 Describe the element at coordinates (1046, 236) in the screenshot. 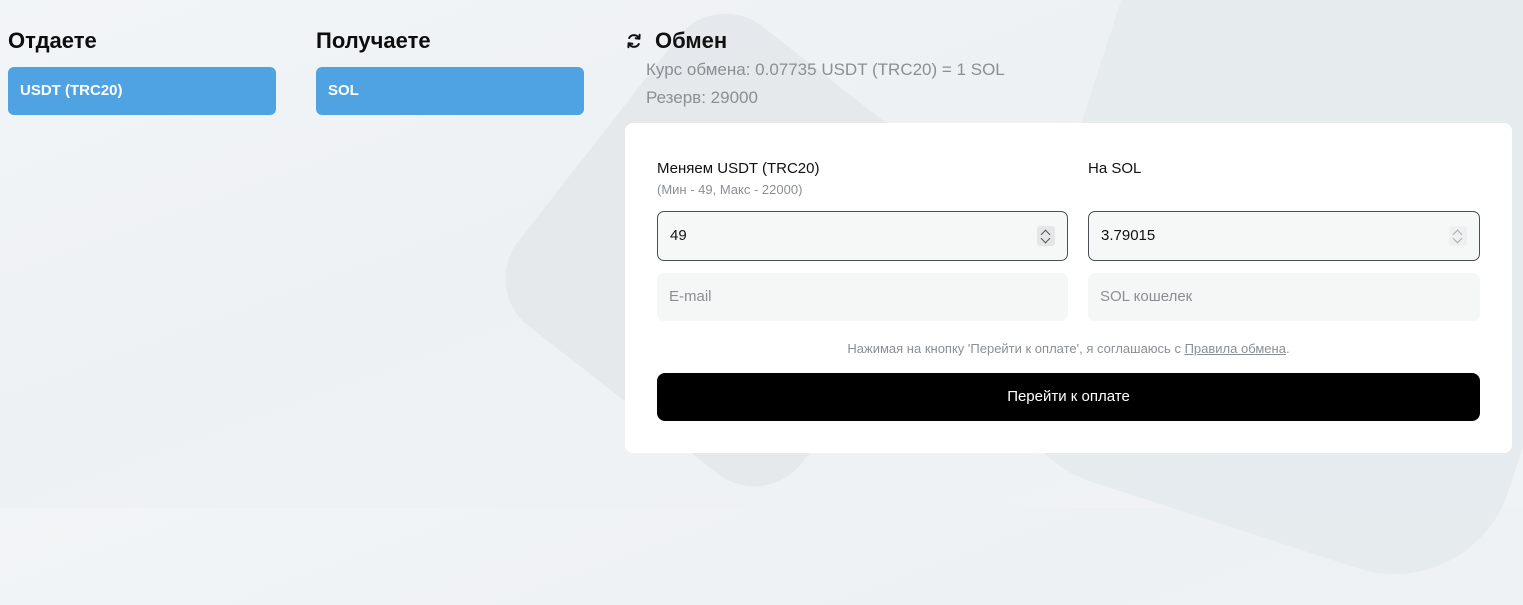

I see `from-amount-stepper` at that location.